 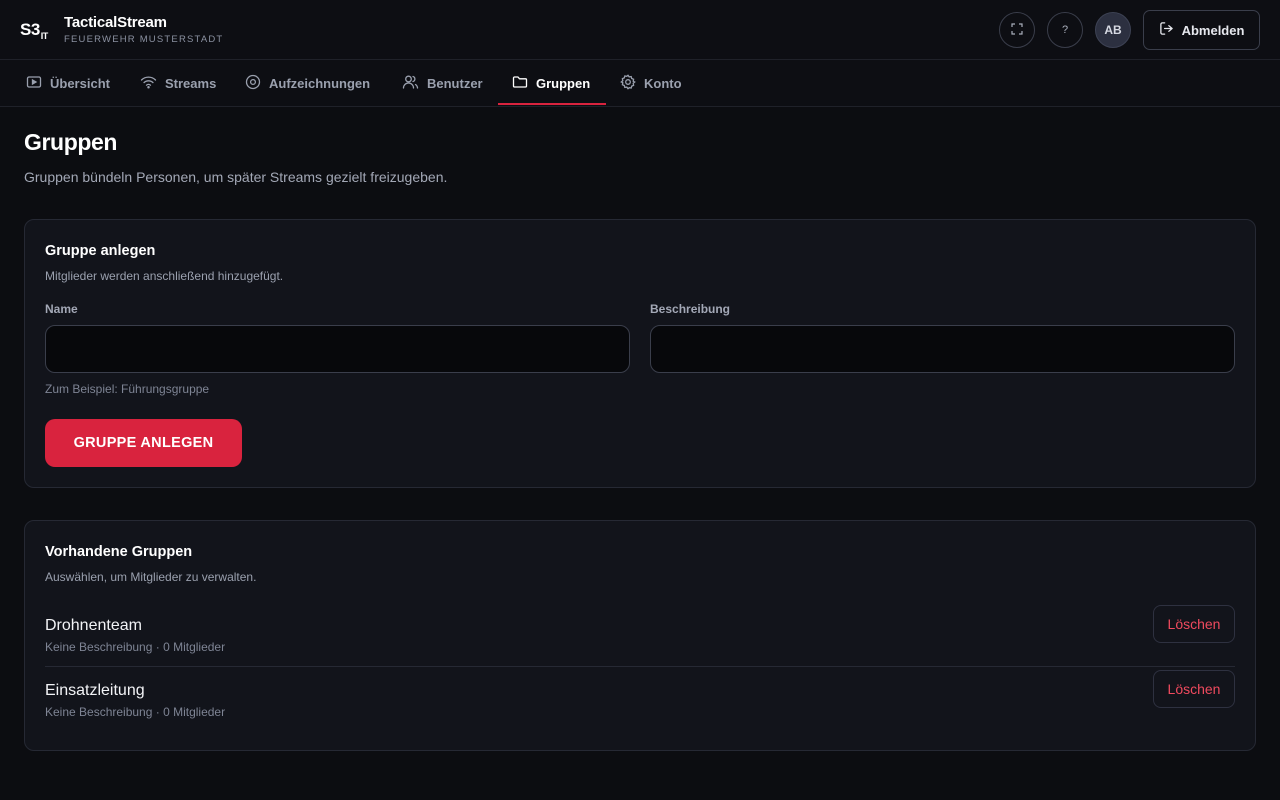 What do you see at coordinates (143, 443) in the screenshot?
I see `create-group-button: GRUPPE ANLEGEN` at bounding box center [143, 443].